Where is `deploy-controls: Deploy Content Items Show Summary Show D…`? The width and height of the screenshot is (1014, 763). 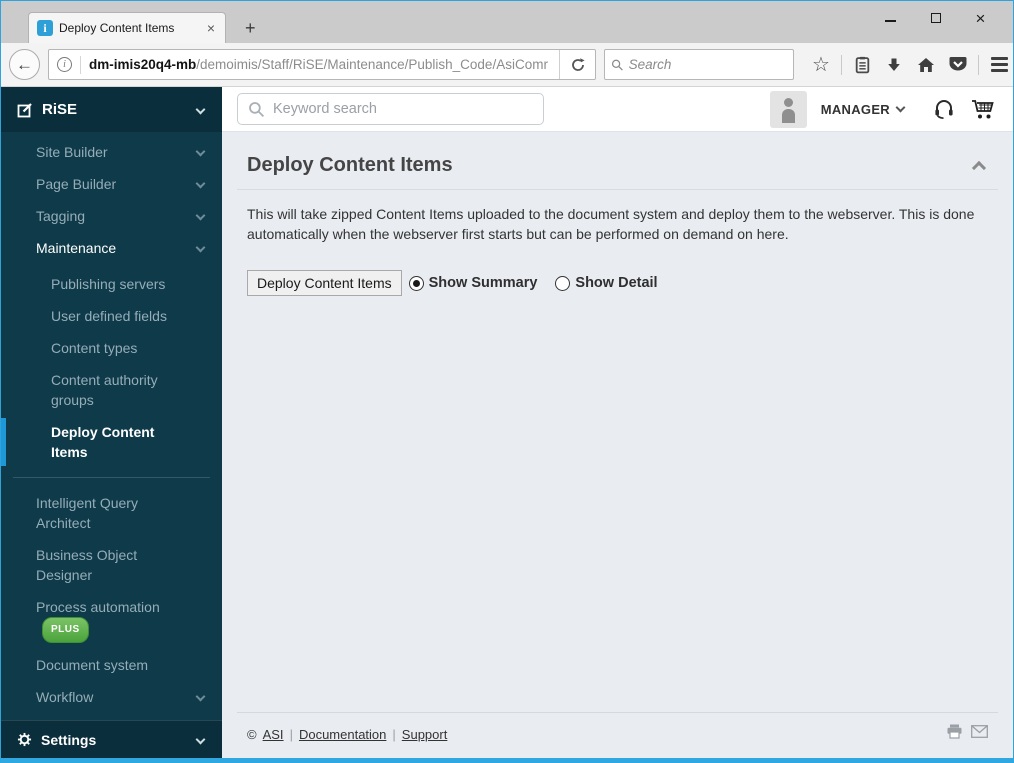 deploy-controls: Deploy Content Items Show Summary Show D… is located at coordinates (617, 283).